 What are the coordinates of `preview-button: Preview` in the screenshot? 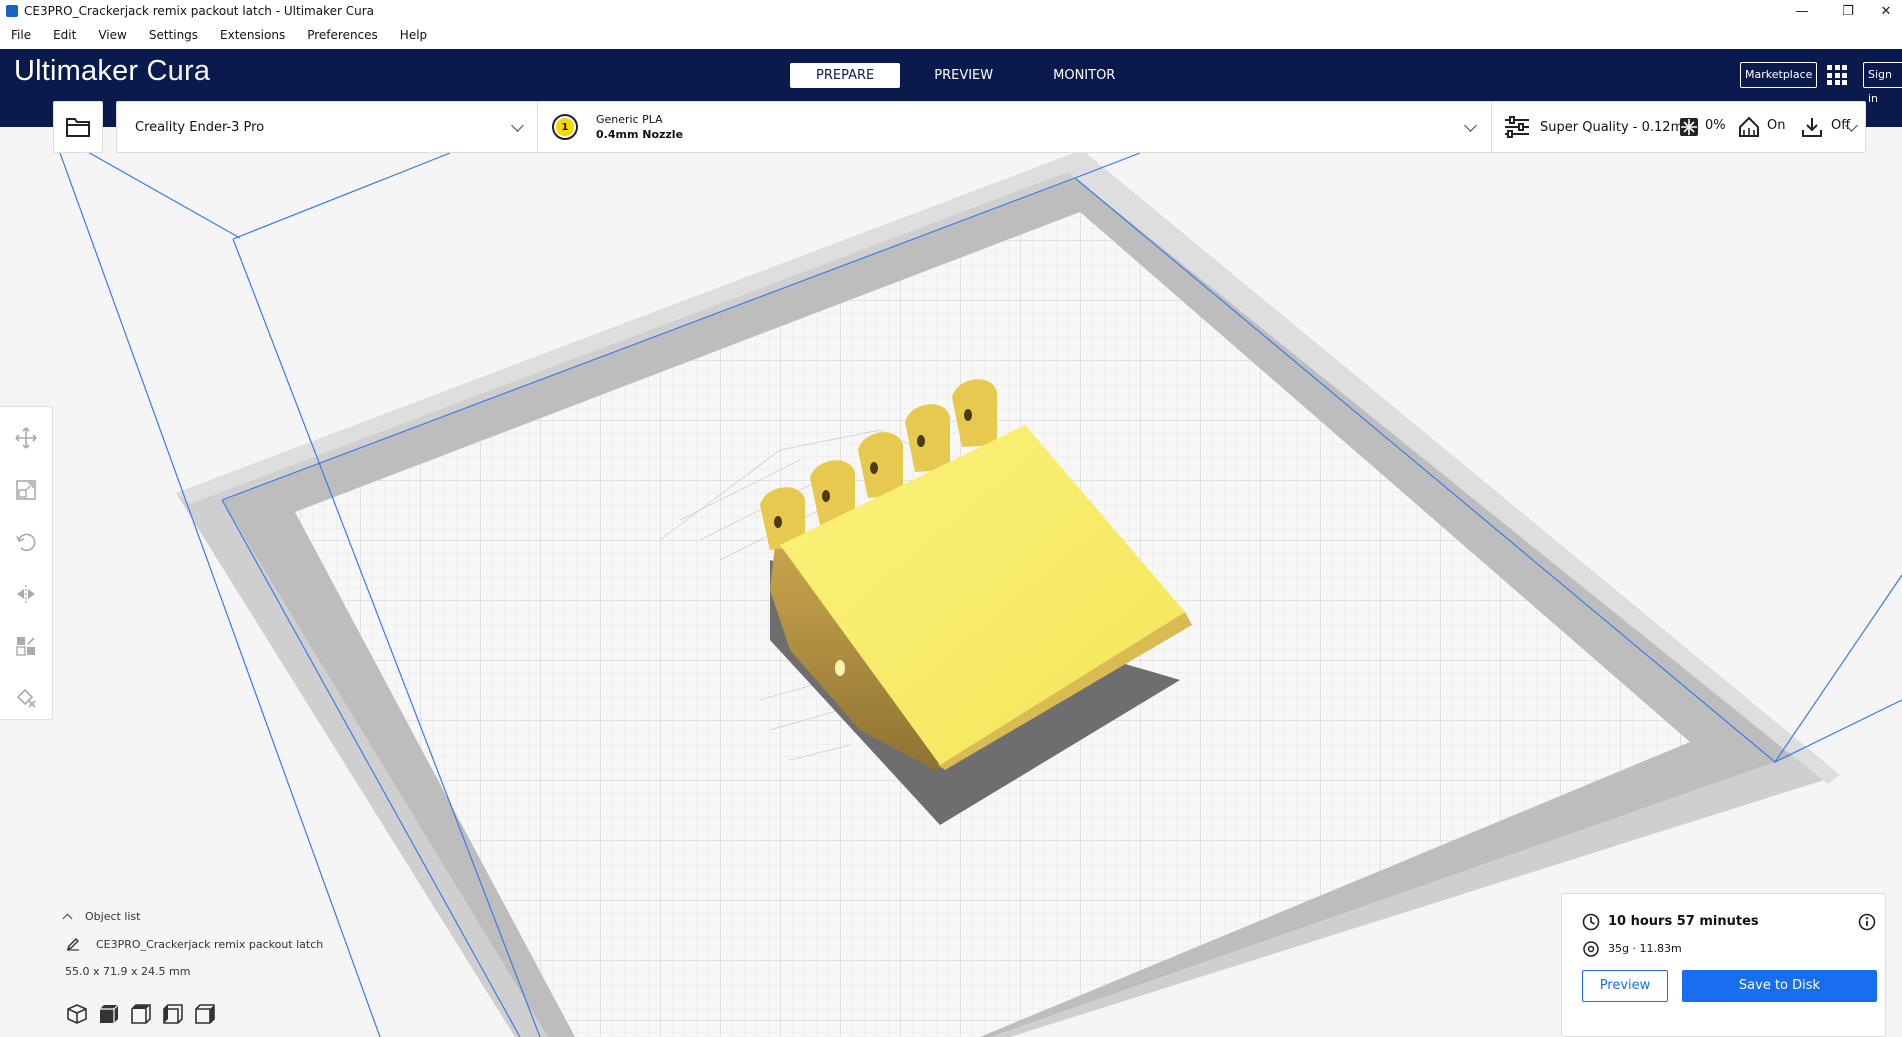 It's located at (1625, 986).